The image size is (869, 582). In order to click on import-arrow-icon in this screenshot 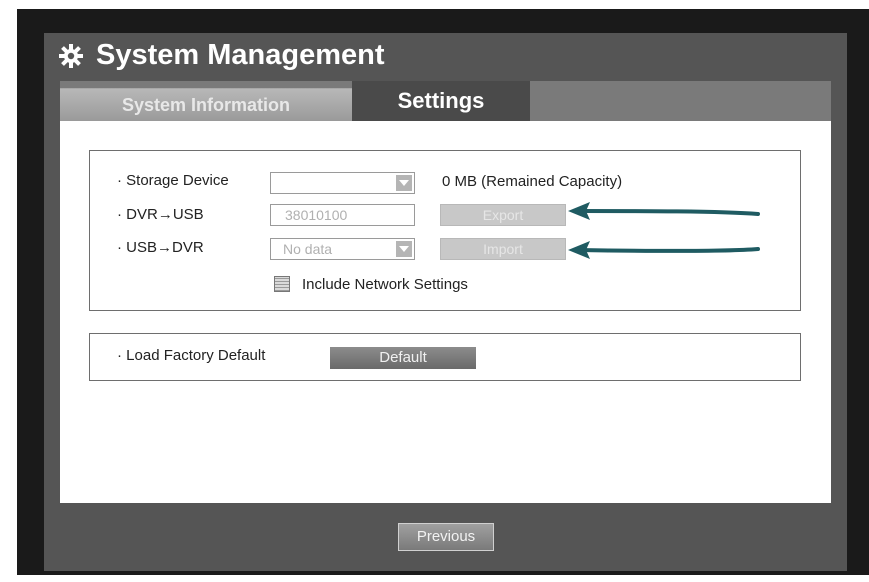, I will do `click(664, 250)`.